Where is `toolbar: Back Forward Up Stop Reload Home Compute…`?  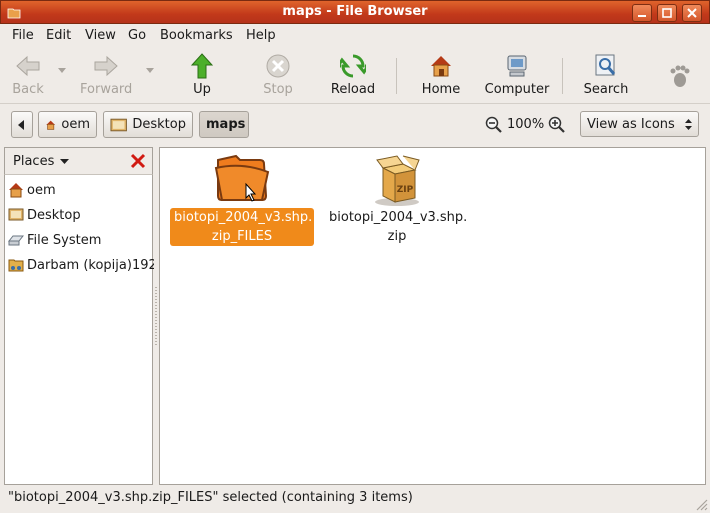 toolbar: Back Forward Up Stop Reload Home Compute… is located at coordinates (355, 76).